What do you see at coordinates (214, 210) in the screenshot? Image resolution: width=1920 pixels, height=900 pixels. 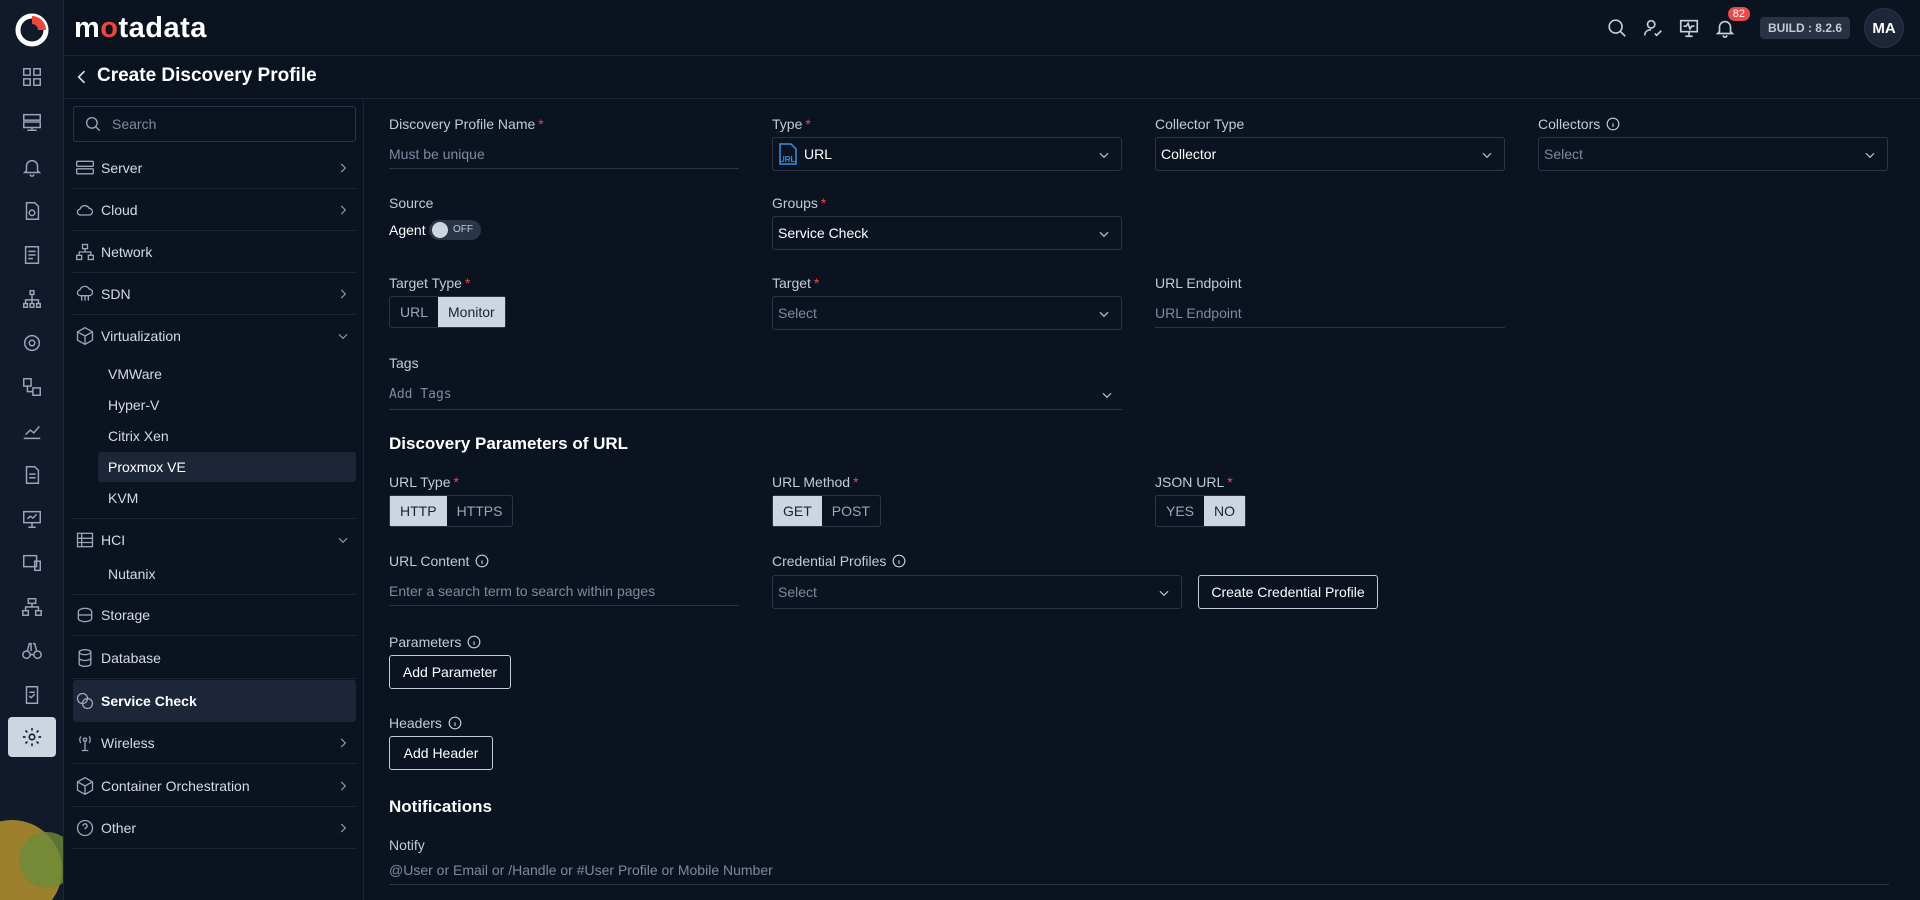 I see `sidebar-item-cloud: Cloud` at bounding box center [214, 210].